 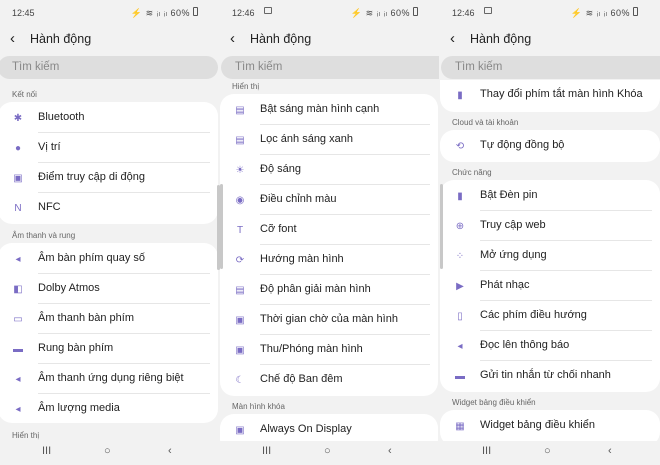 What do you see at coordinates (550, 226) in the screenshot?
I see `list-item: ⊕ Truy cập web` at bounding box center [550, 226].